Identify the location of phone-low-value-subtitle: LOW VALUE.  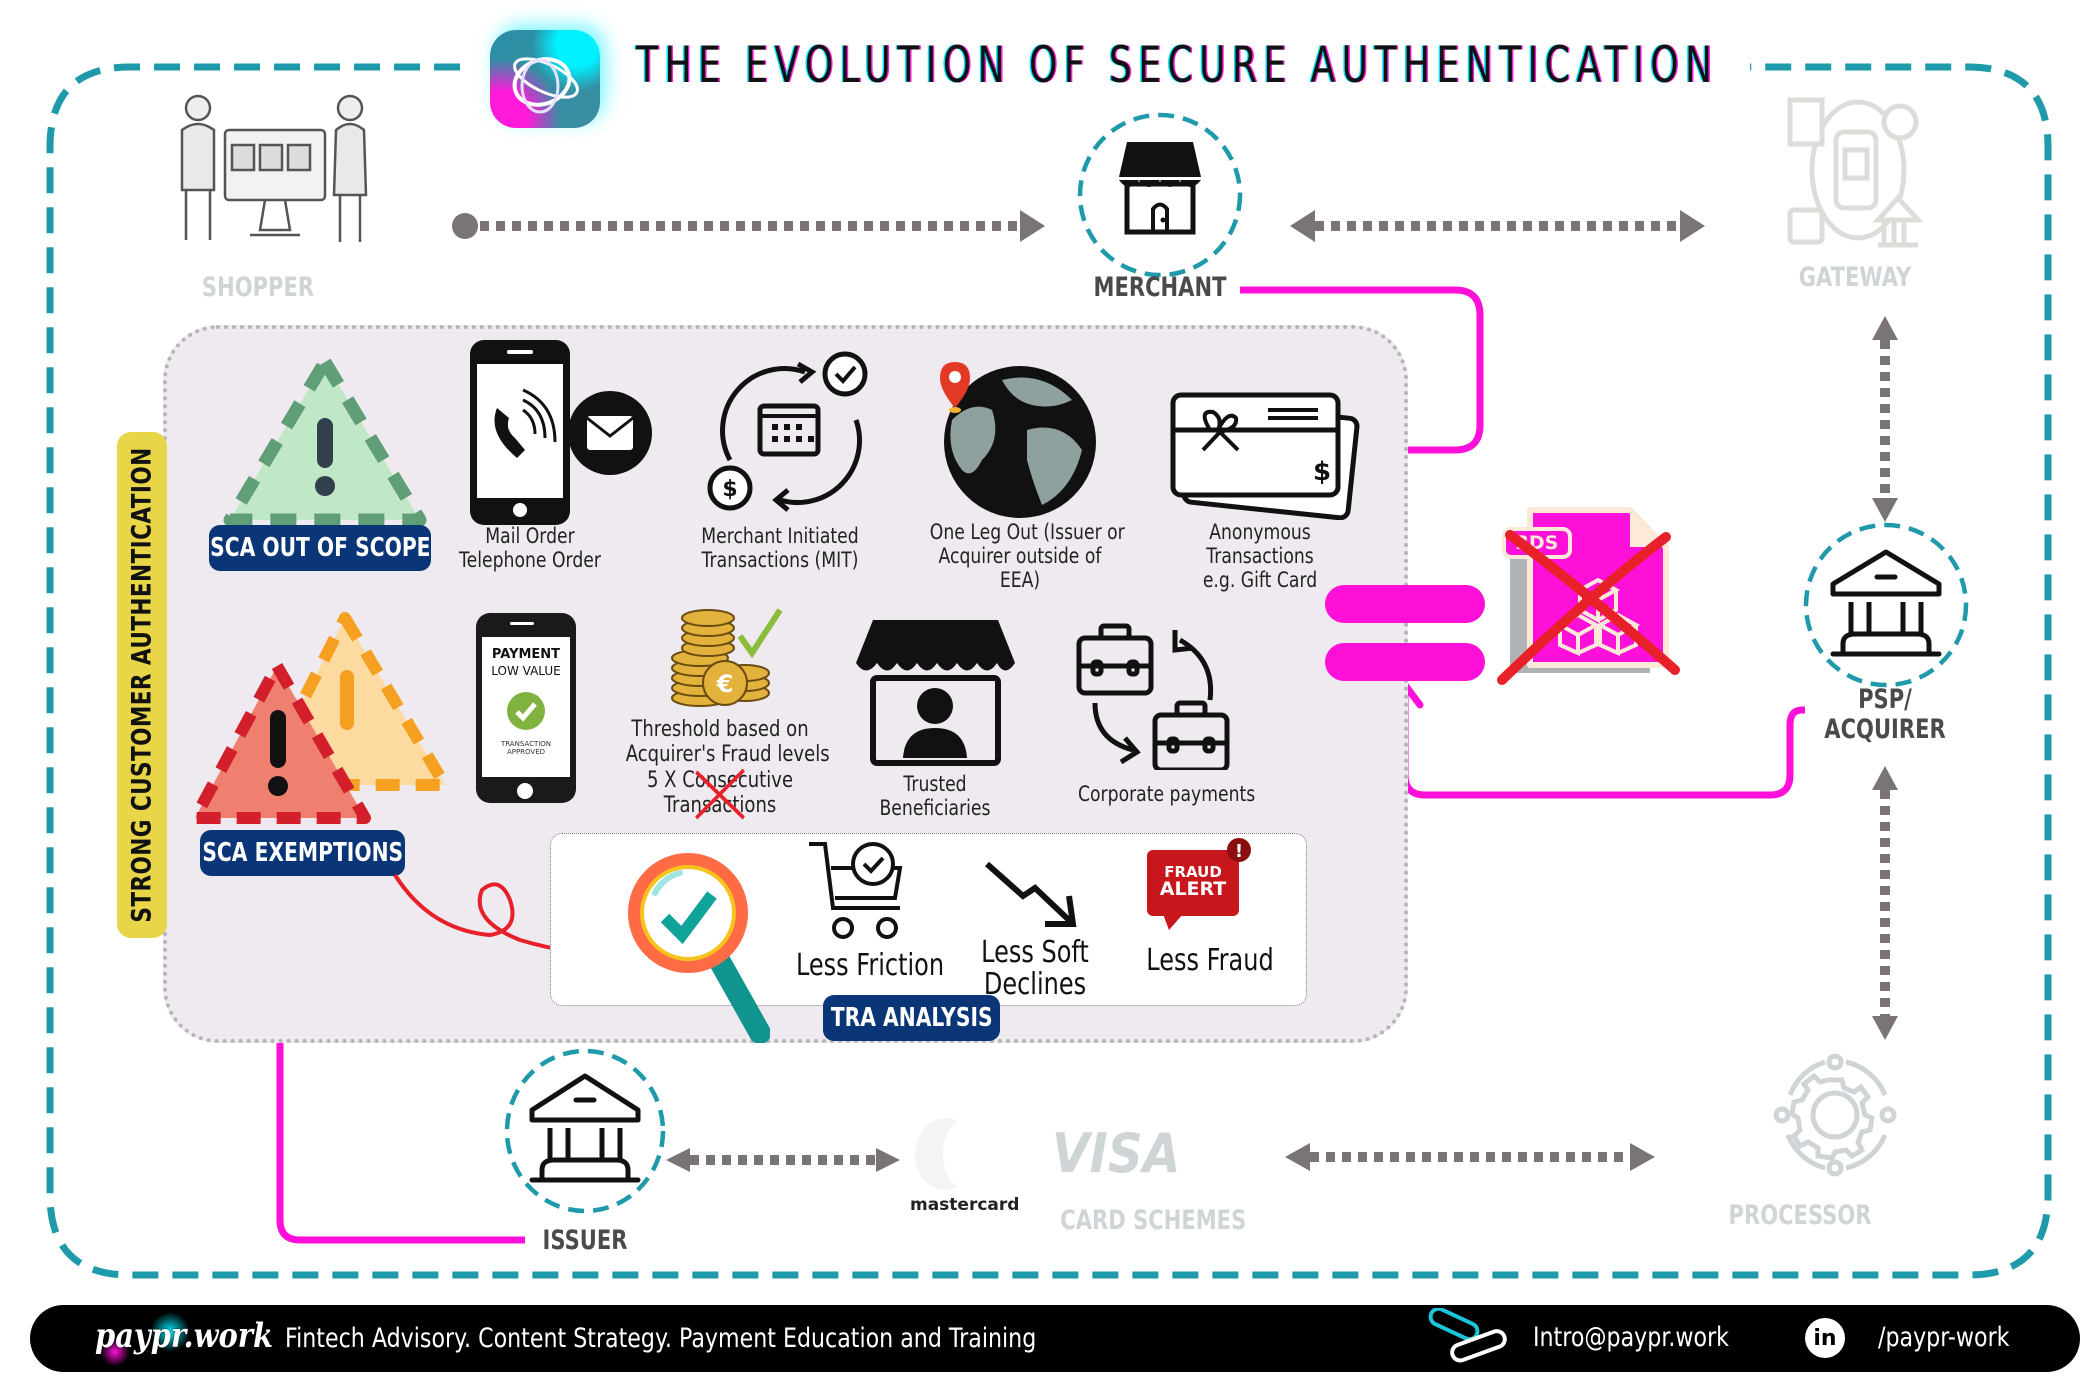
(526, 671).